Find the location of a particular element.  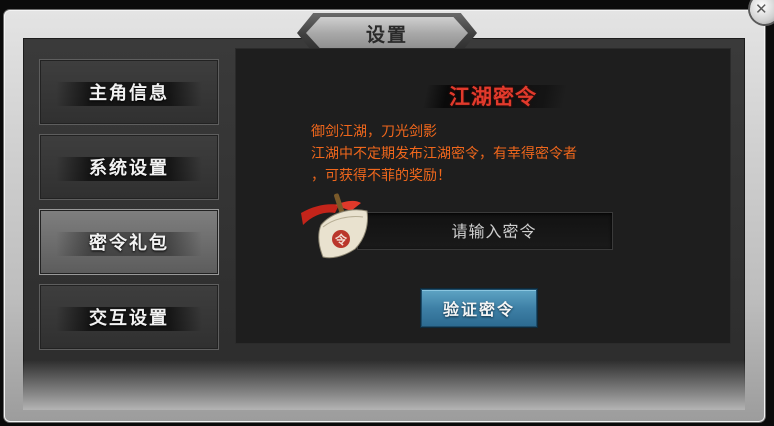

description-line: ，可获得不菲的奖励！ is located at coordinates (381, 176).